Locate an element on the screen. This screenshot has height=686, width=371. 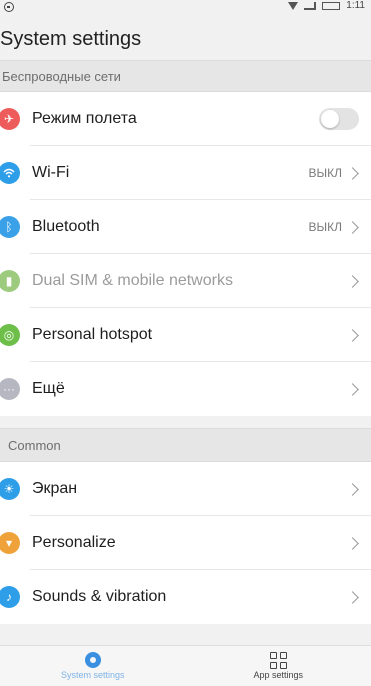
hotspot-icon: ◎ is located at coordinates (10, 335).